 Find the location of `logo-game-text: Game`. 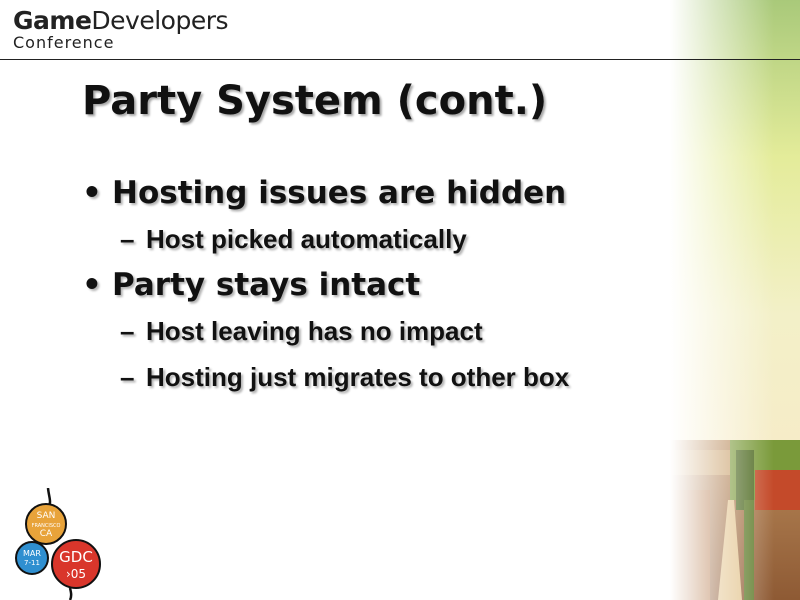

logo-game-text: Game is located at coordinates (52, 20).